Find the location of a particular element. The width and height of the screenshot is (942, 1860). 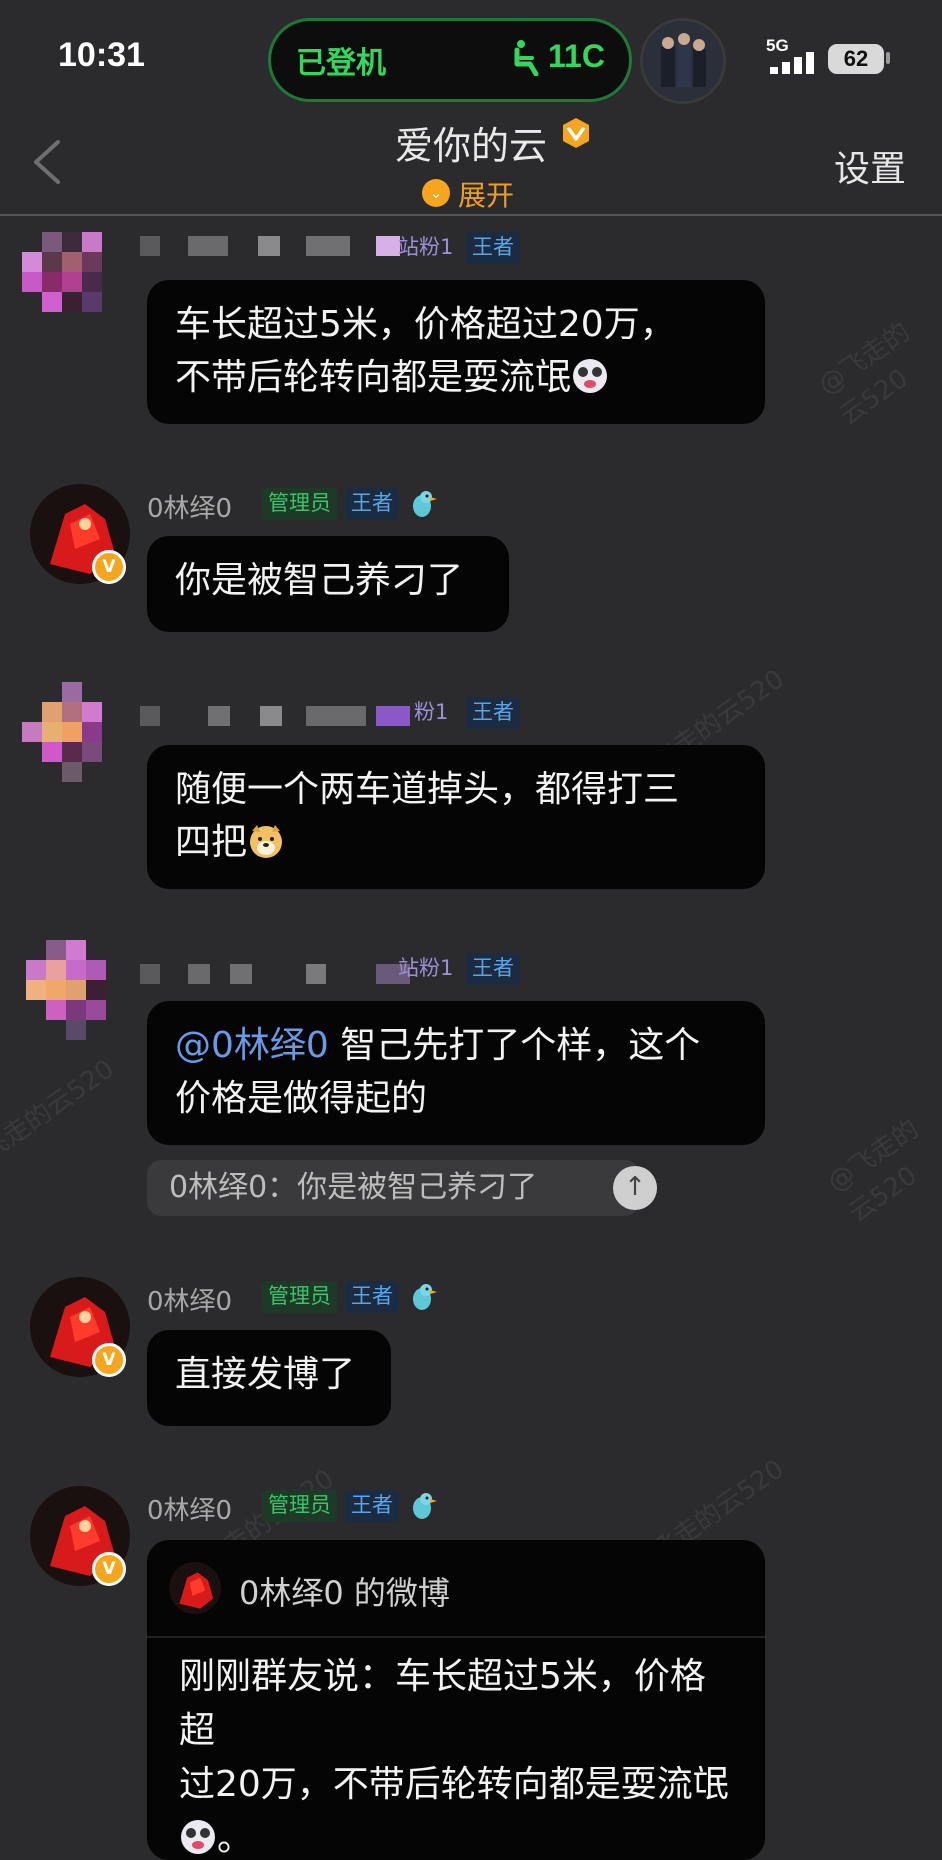

seat-number: 11C is located at coordinates (576, 56).